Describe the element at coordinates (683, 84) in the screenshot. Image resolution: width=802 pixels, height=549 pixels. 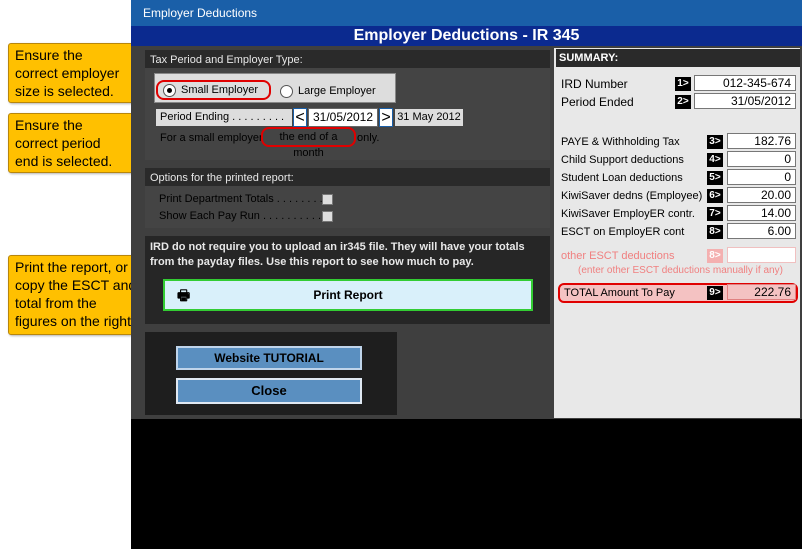
I see `step-badge: 1>` at that location.